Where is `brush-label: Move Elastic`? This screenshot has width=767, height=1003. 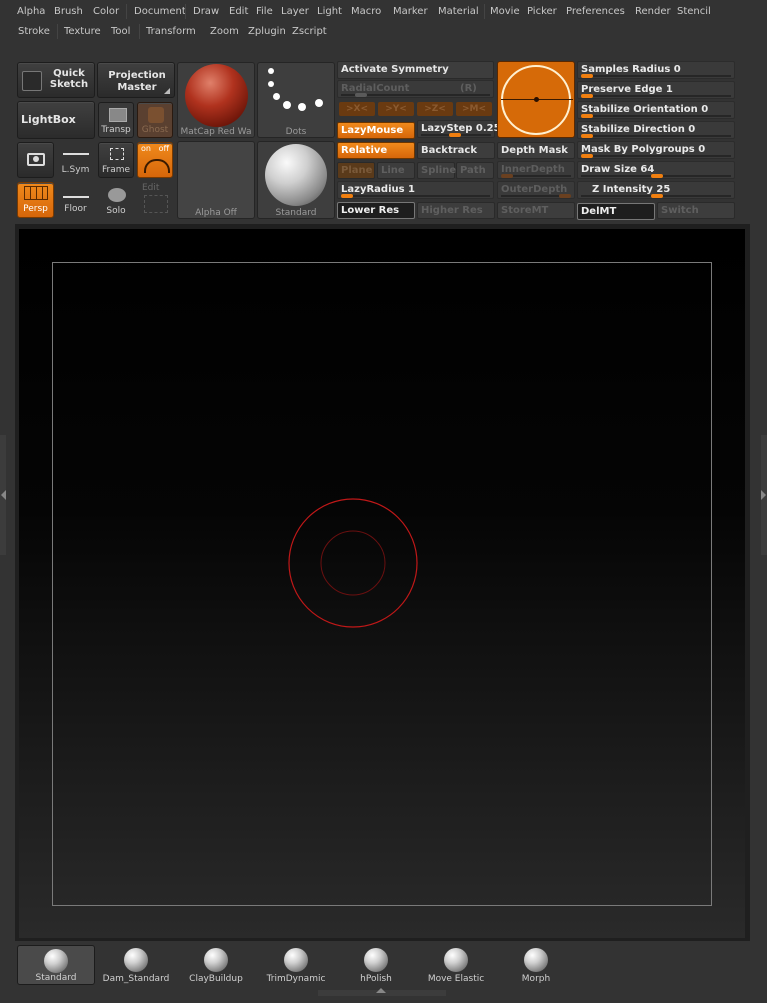
brush-label: Move Elastic is located at coordinates (456, 979).